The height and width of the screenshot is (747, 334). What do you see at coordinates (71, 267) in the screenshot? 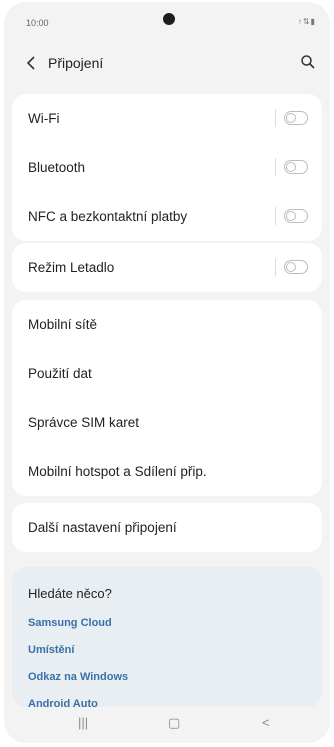
I see `row-label: Režim Letadlo` at bounding box center [71, 267].